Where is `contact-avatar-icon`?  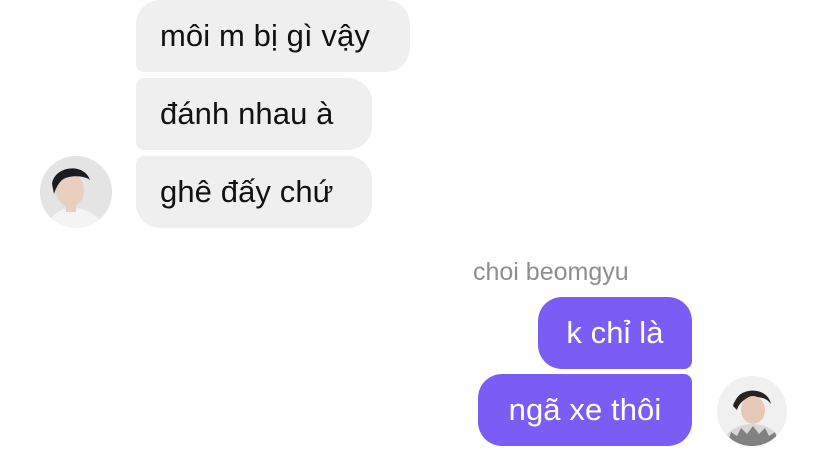 contact-avatar-icon is located at coordinates (76, 192).